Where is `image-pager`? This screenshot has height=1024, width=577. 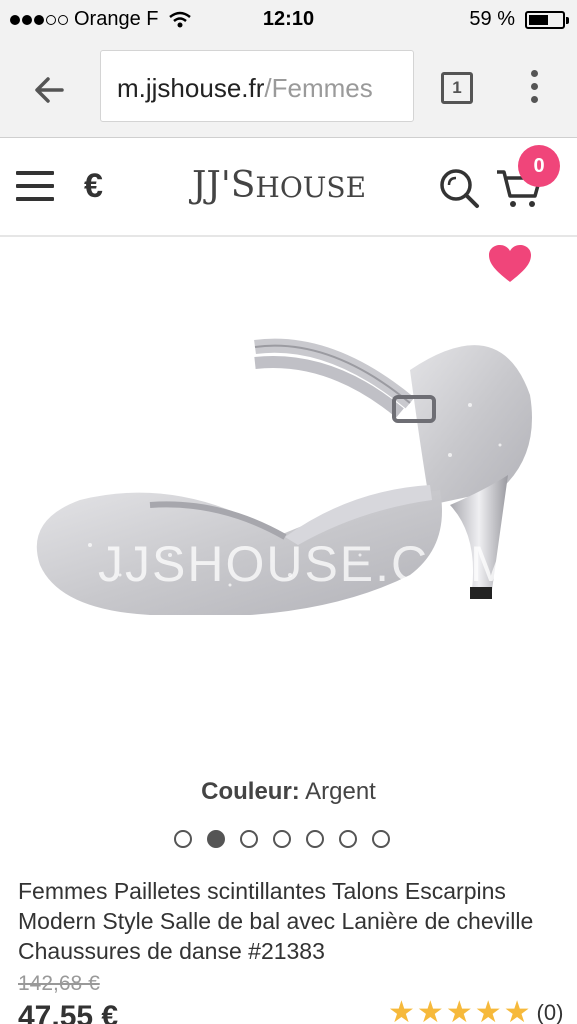
image-pager is located at coordinates (282, 839).